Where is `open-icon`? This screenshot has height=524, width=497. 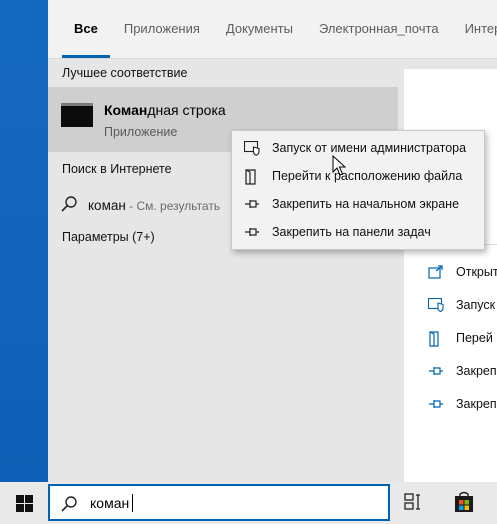 open-icon is located at coordinates (436, 274).